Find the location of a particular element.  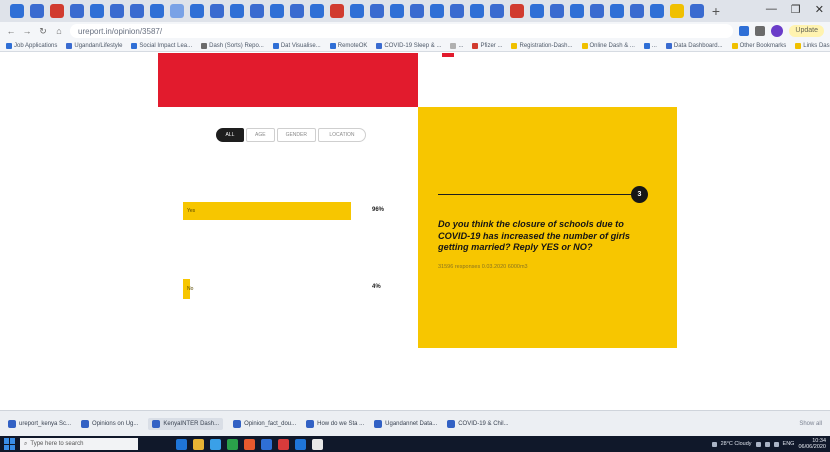

taskbar-search-input: ⌕ Type here to search is located at coordinates (79, 444).